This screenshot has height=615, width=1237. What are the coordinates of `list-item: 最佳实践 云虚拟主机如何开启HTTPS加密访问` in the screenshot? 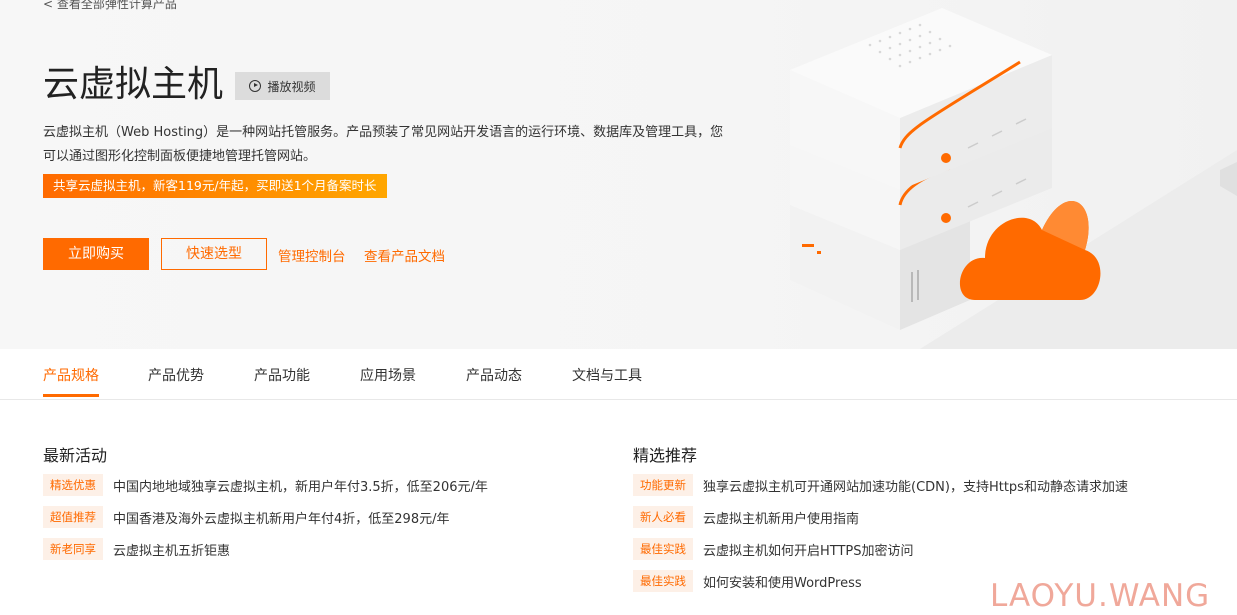 It's located at (773, 549).